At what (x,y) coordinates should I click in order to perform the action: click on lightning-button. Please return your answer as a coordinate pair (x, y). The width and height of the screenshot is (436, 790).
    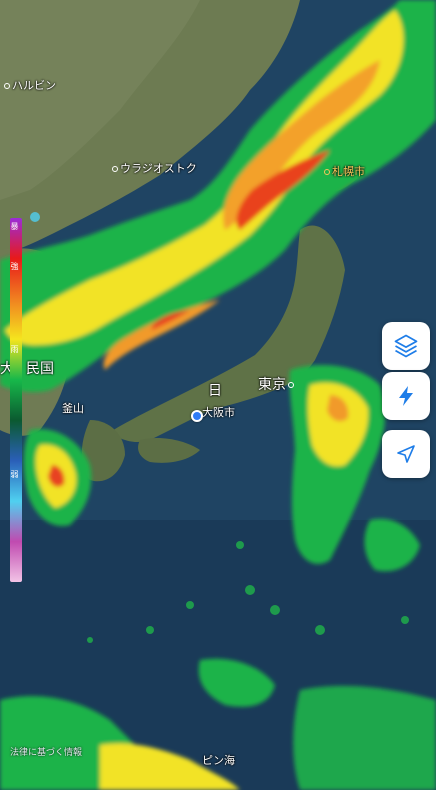
    Looking at the image, I should click on (406, 396).